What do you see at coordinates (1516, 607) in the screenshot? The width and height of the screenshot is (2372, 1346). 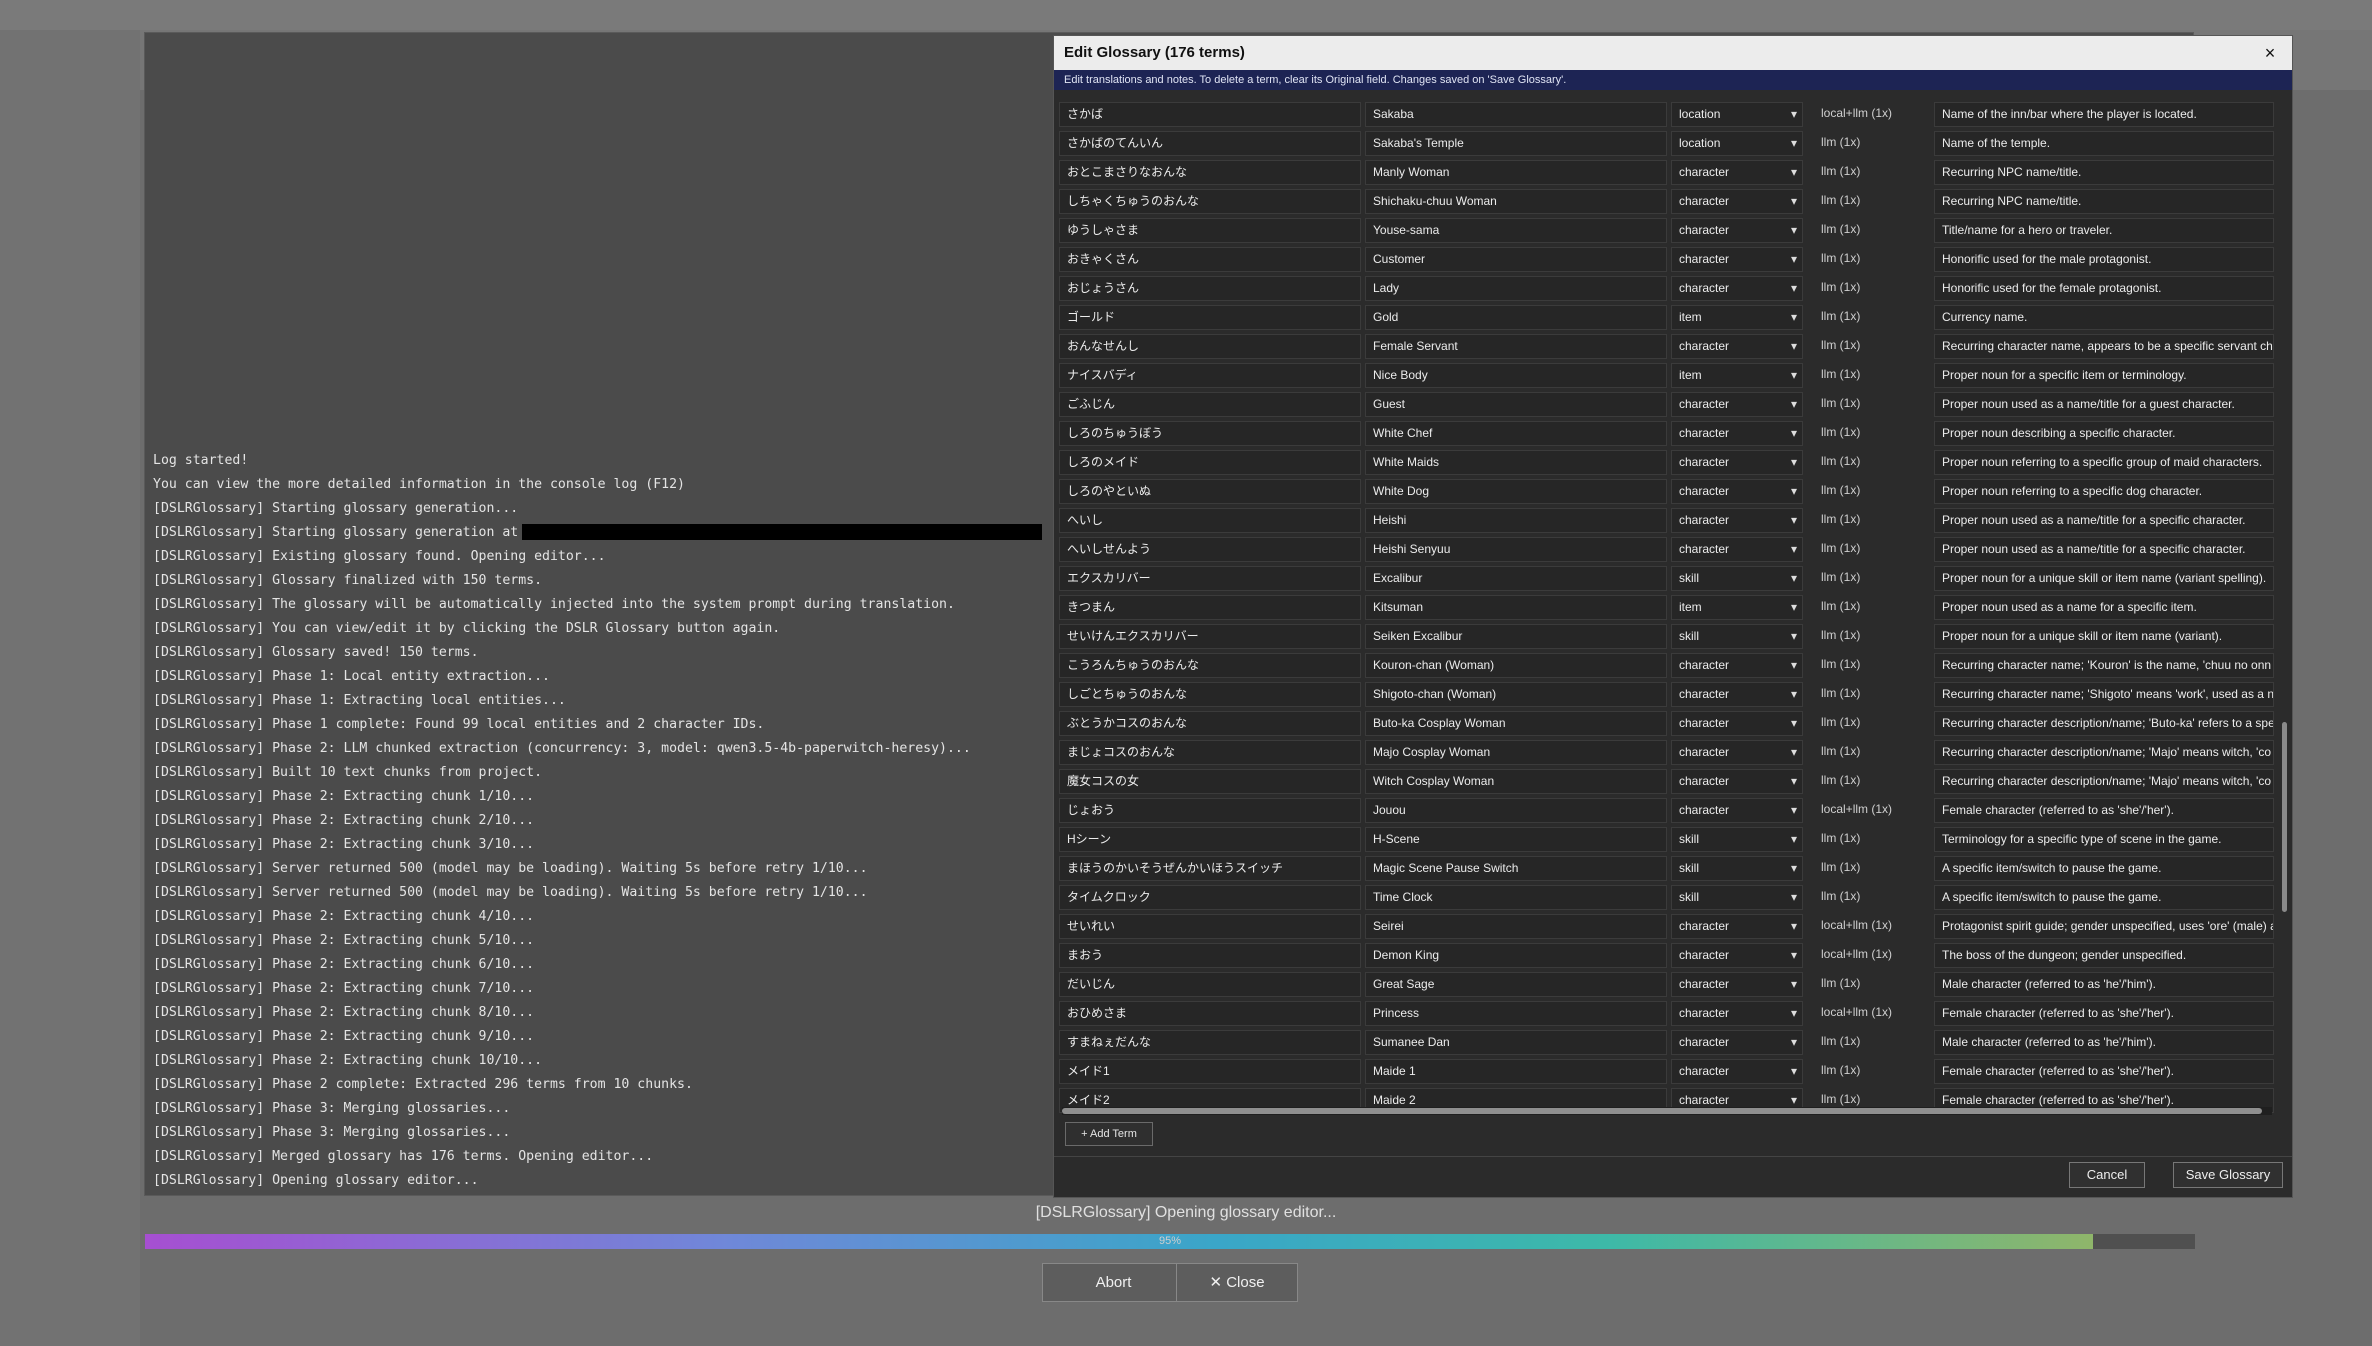 I see `translation-field: Kitsuman` at bounding box center [1516, 607].